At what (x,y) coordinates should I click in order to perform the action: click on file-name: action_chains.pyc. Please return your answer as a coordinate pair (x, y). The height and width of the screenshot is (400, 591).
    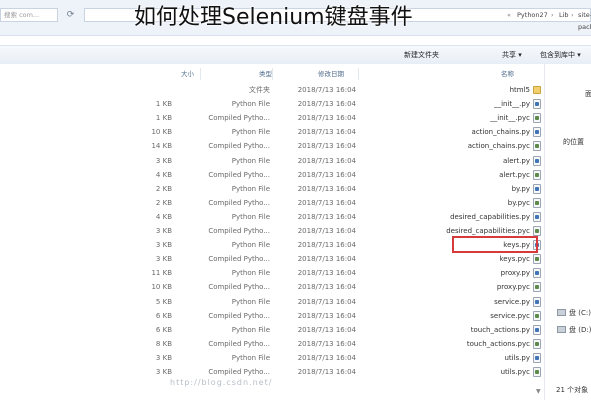
    Looking at the image, I should click on (498, 146).